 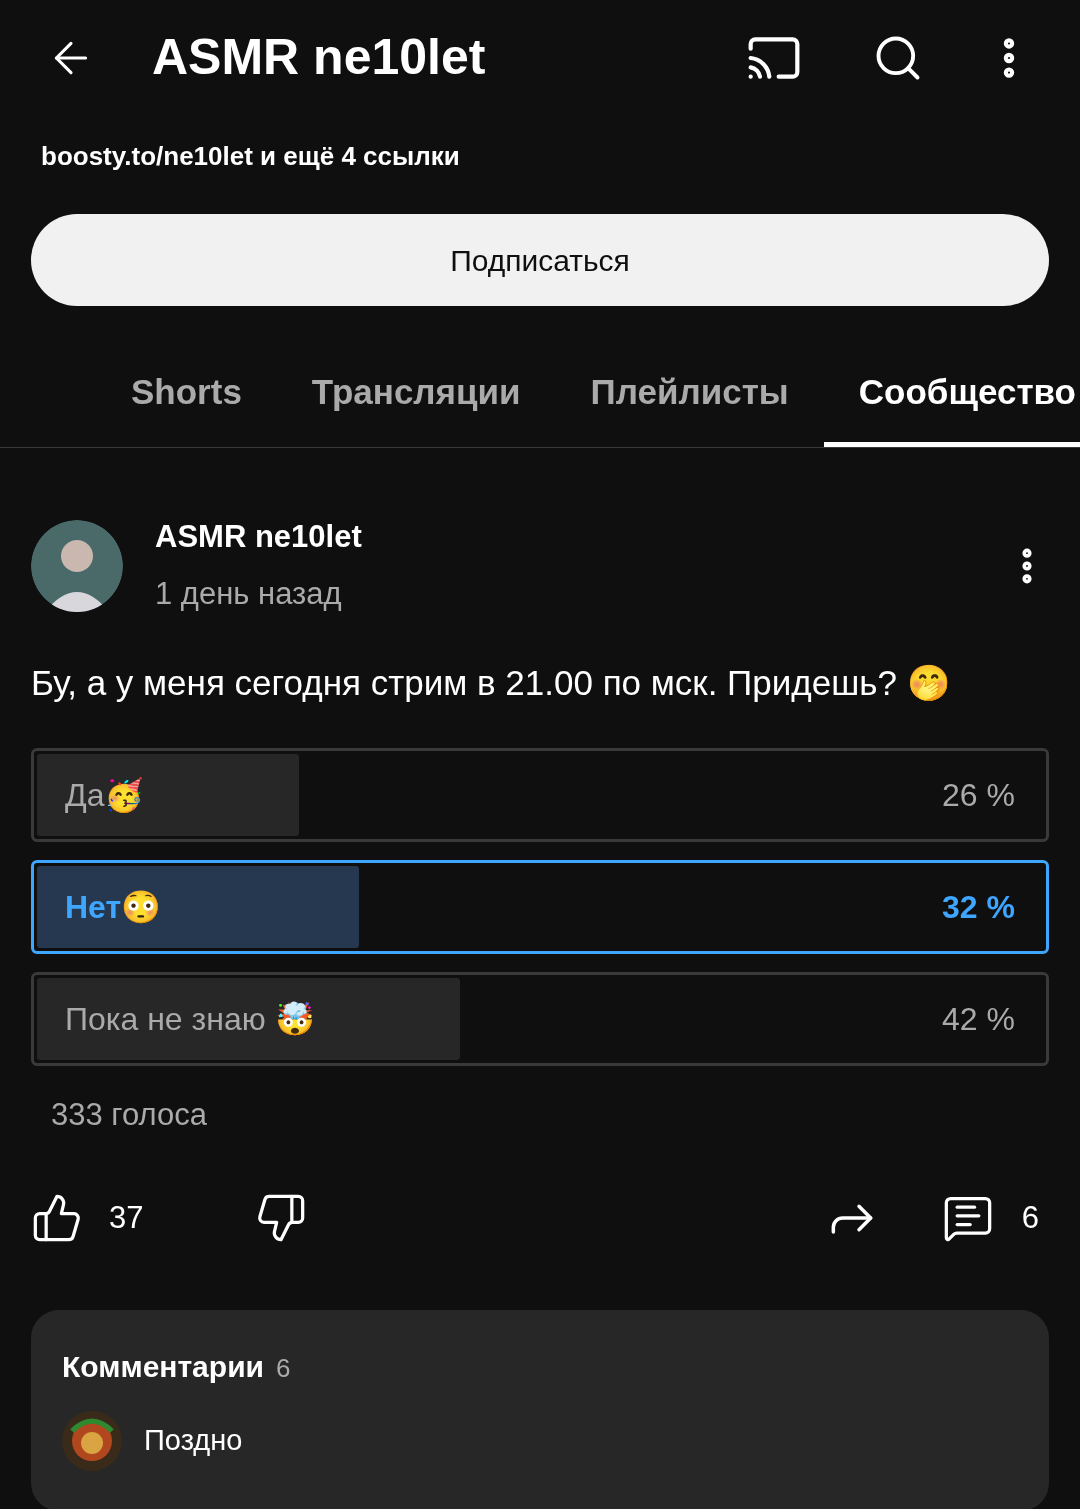 What do you see at coordinates (978, 907) in the screenshot?
I see `option-percent: 32 %` at bounding box center [978, 907].